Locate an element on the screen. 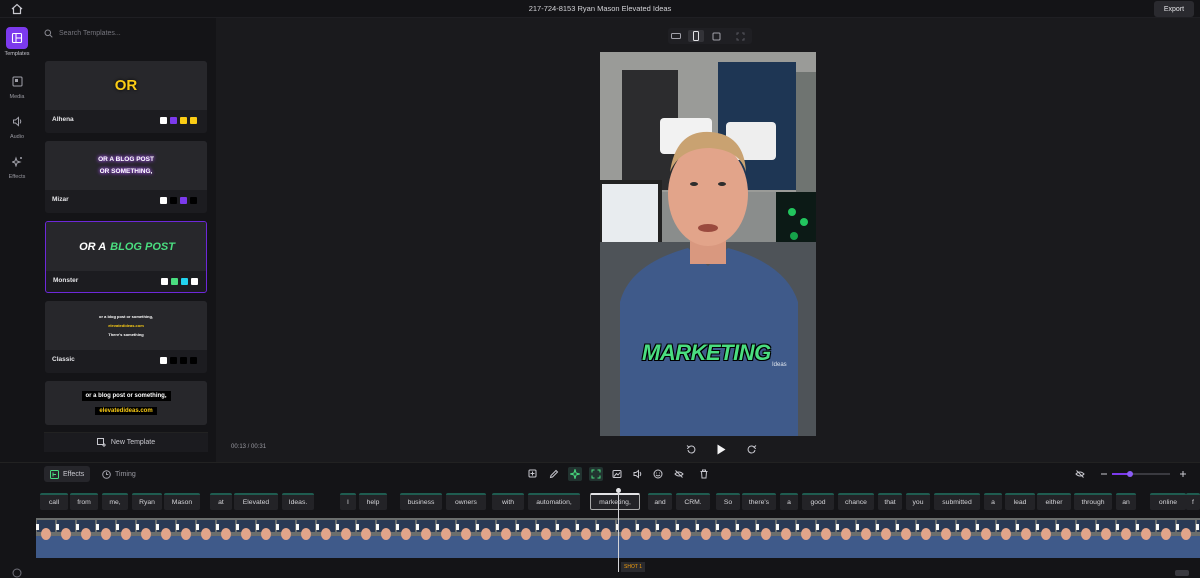  caption-overlay: MARKETING is located at coordinates (706, 353).